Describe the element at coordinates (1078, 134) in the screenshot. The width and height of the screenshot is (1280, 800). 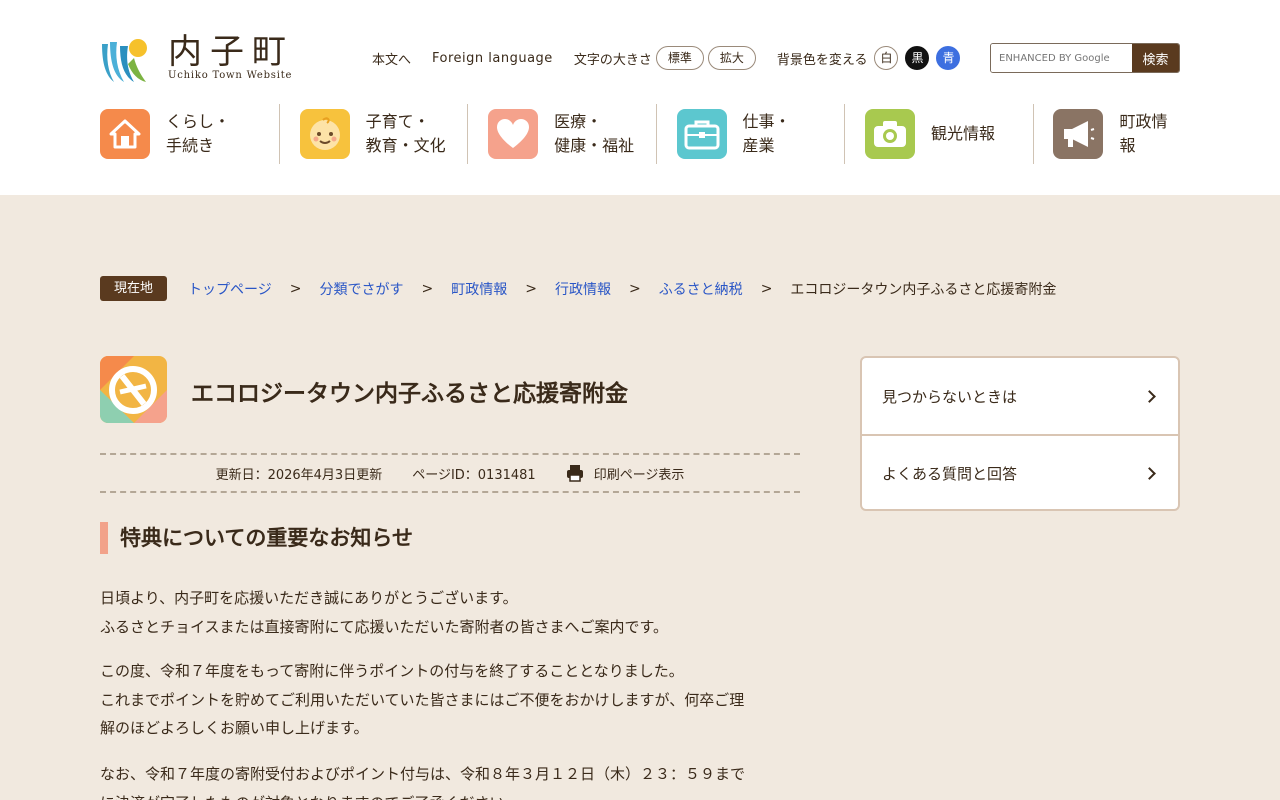
I see `megaphone-icon` at that location.